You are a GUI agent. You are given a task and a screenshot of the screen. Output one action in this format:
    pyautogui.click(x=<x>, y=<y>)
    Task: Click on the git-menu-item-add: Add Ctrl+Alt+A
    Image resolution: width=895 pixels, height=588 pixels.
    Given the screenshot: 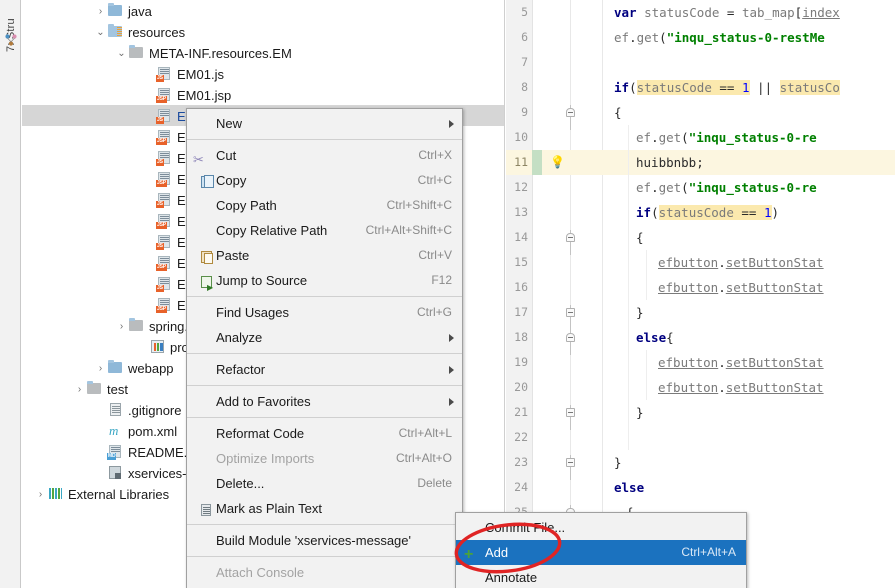 What is the action you would take?
    pyautogui.click(x=601, y=552)
    